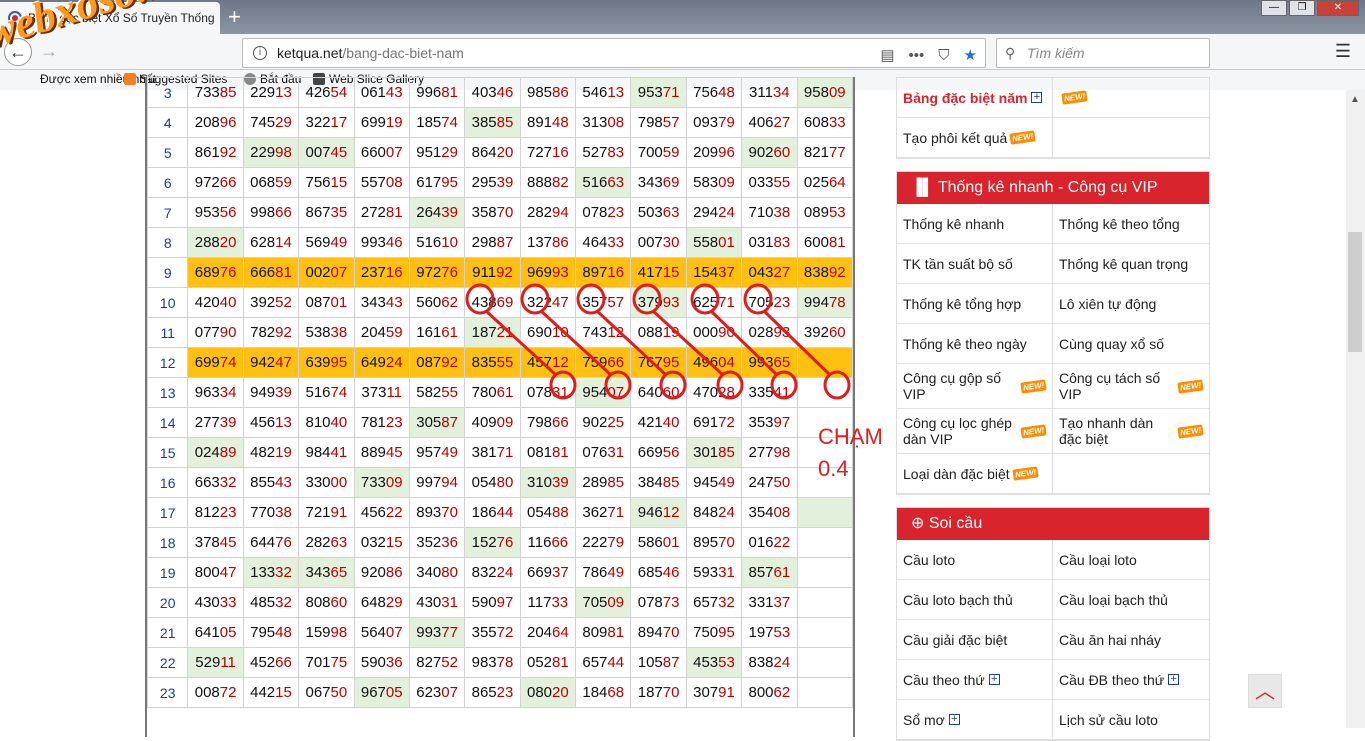 The width and height of the screenshot is (1365, 741). I want to click on browser-tab: Bảng đặc biệt Xổ Số Truyền Thống, so click(110, 18).